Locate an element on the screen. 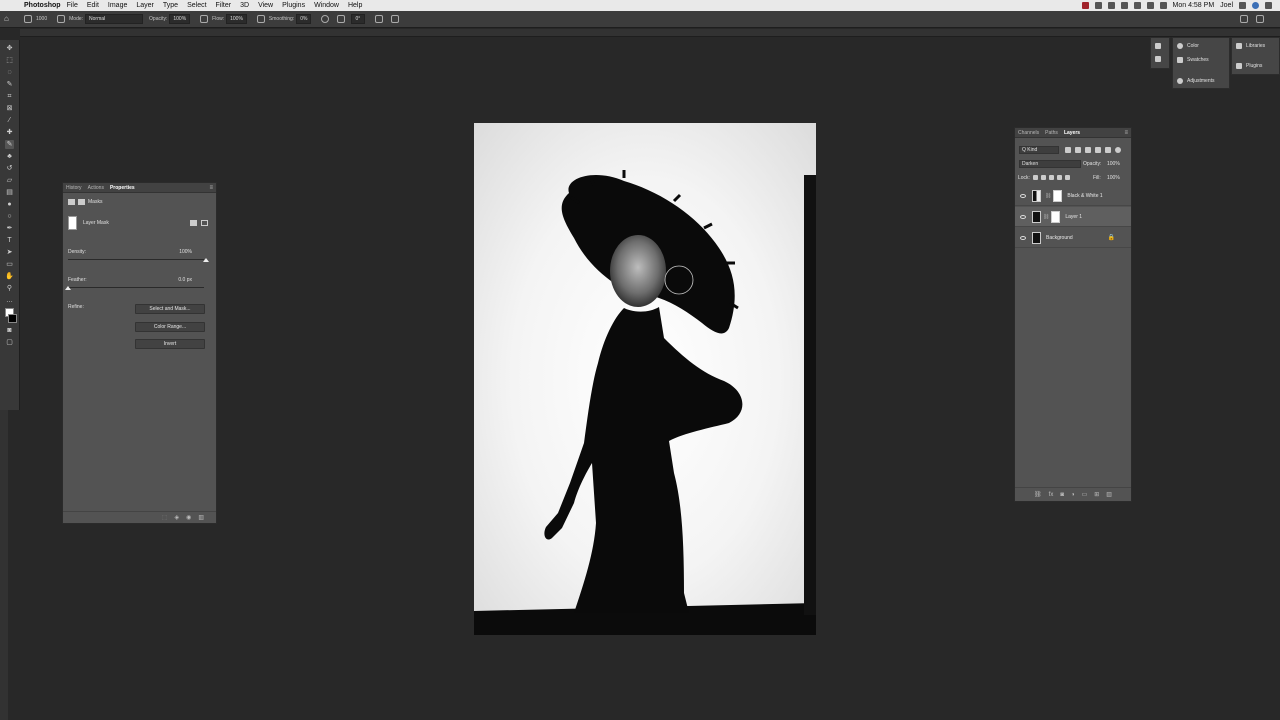  character-icon is located at coordinates (1158, 46).